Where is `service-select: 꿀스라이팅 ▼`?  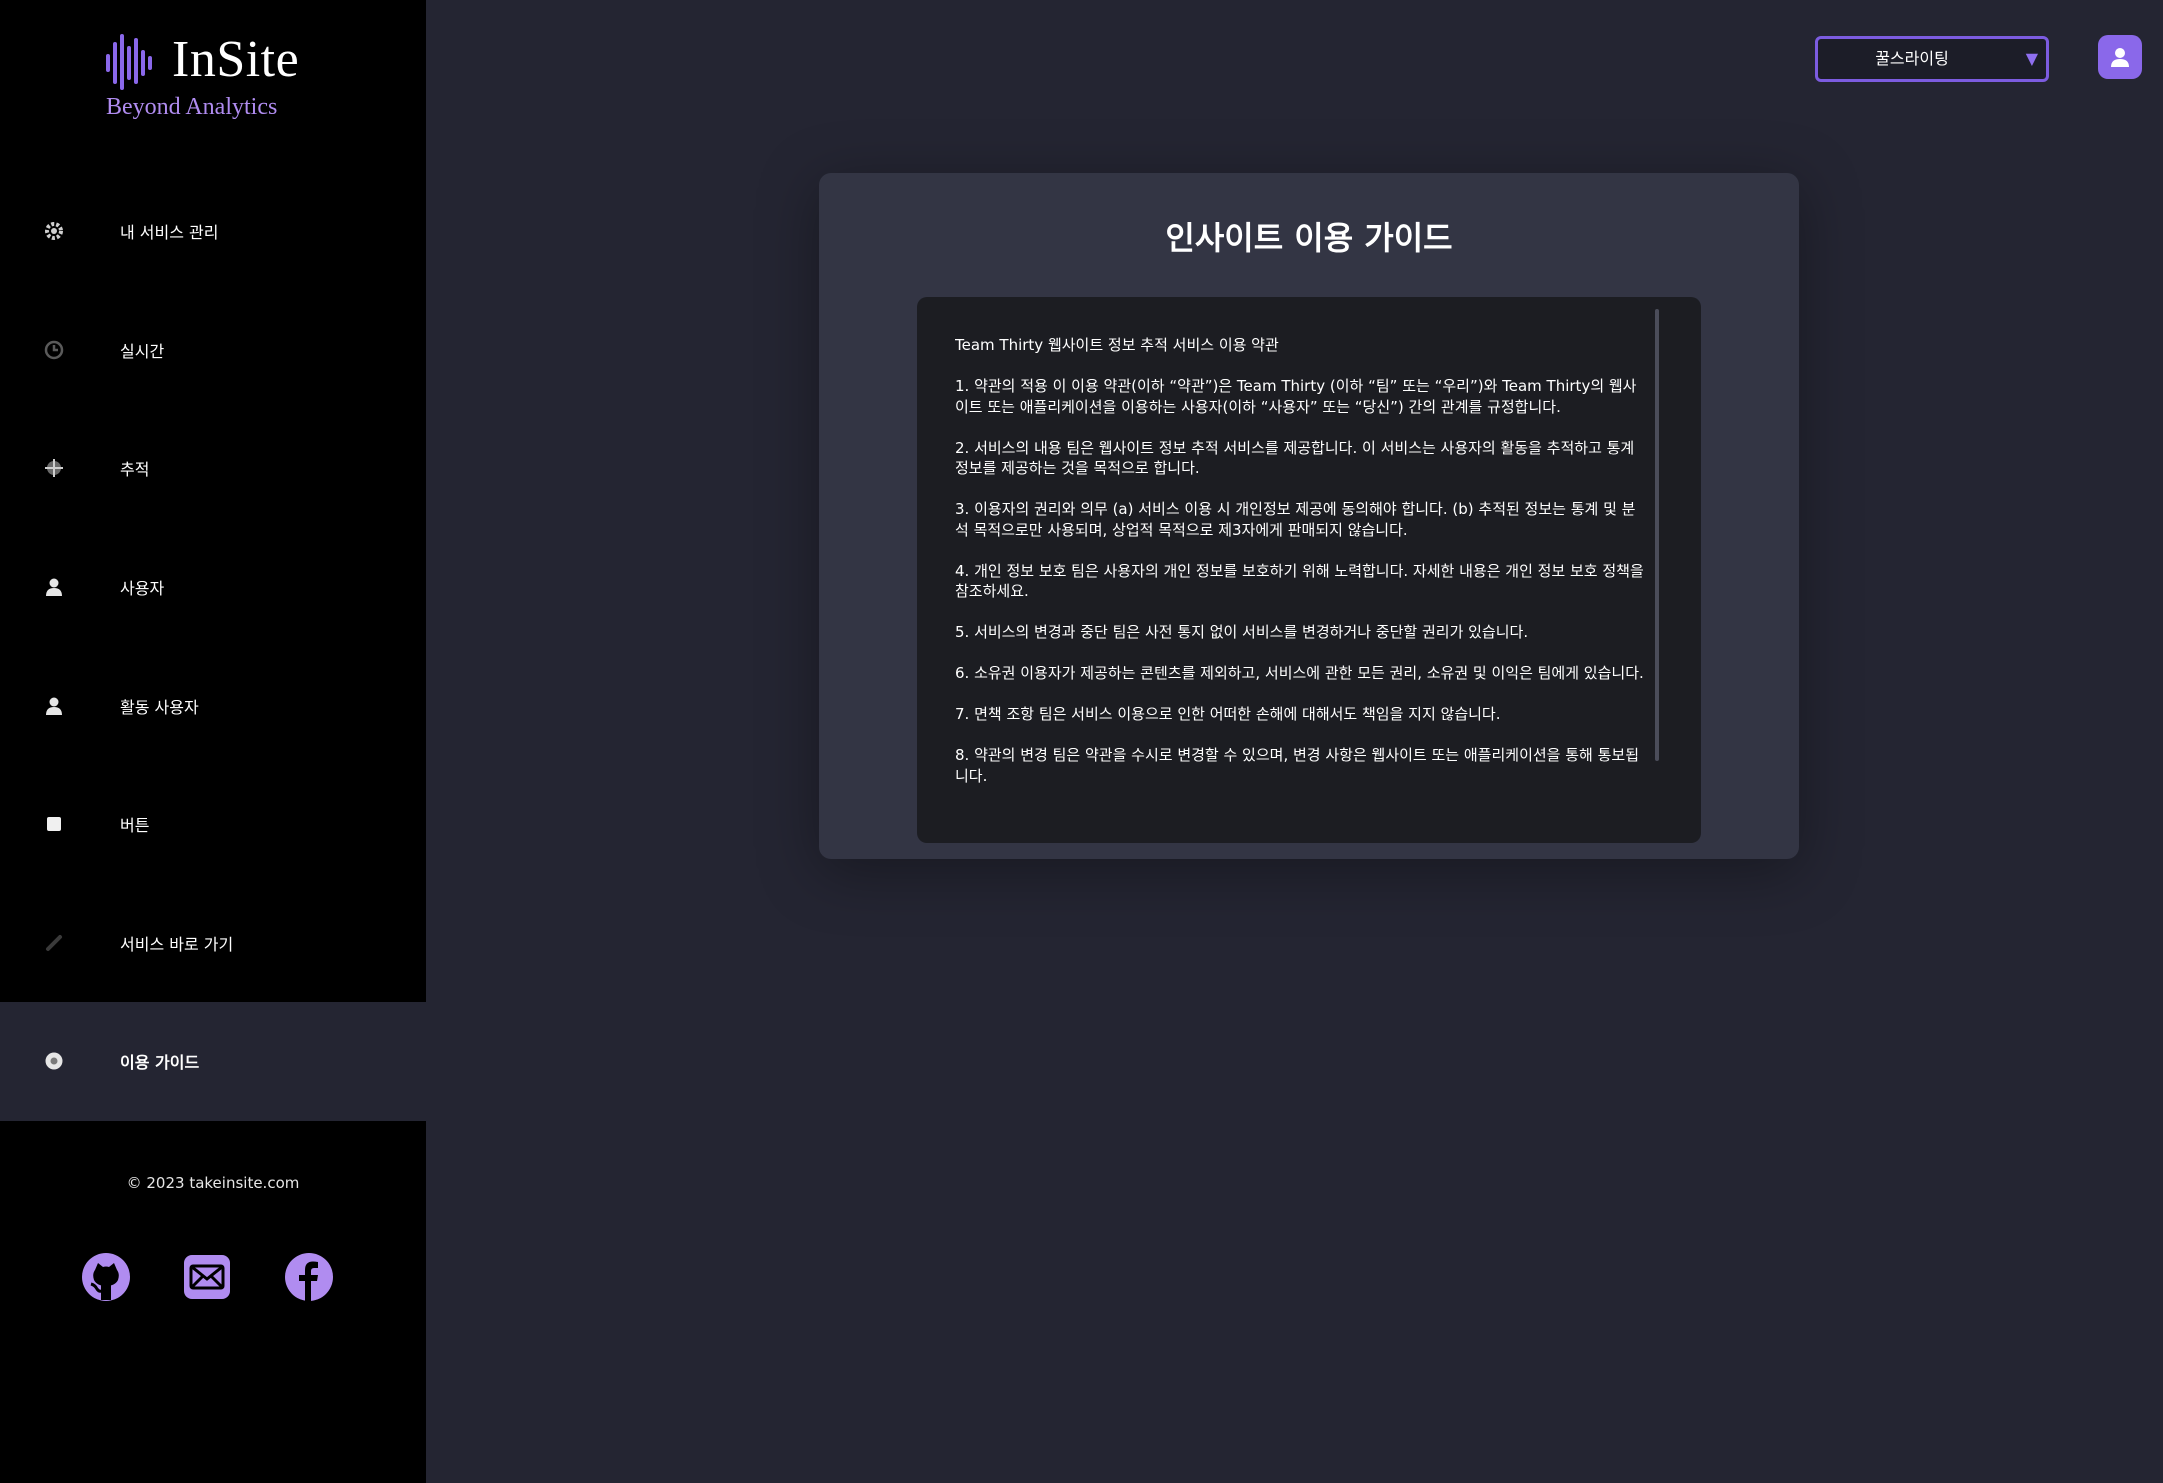 service-select: 꿀스라이팅 ▼ is located at coordinates (1932, 59).